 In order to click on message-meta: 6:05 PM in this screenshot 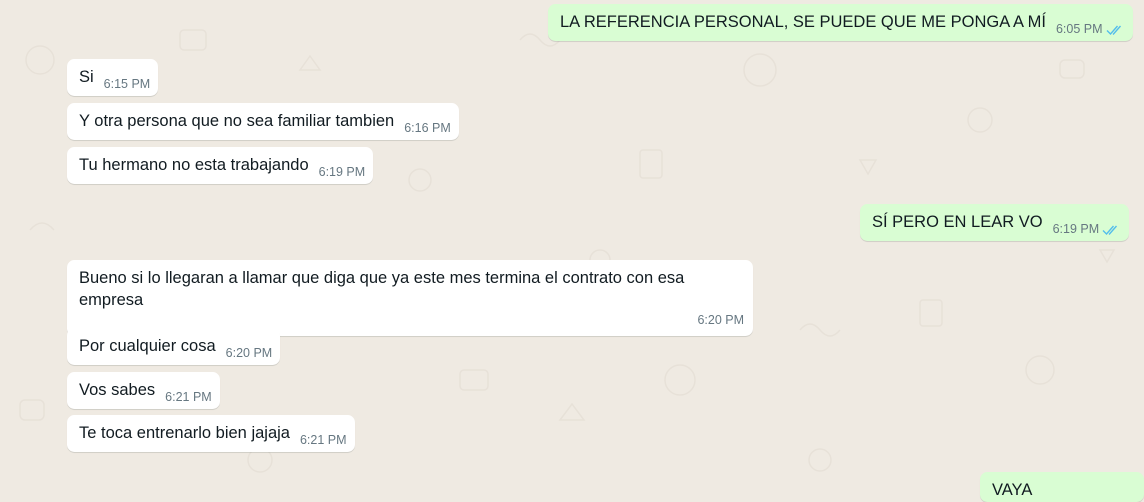, I will do `click(1090, 29)`.